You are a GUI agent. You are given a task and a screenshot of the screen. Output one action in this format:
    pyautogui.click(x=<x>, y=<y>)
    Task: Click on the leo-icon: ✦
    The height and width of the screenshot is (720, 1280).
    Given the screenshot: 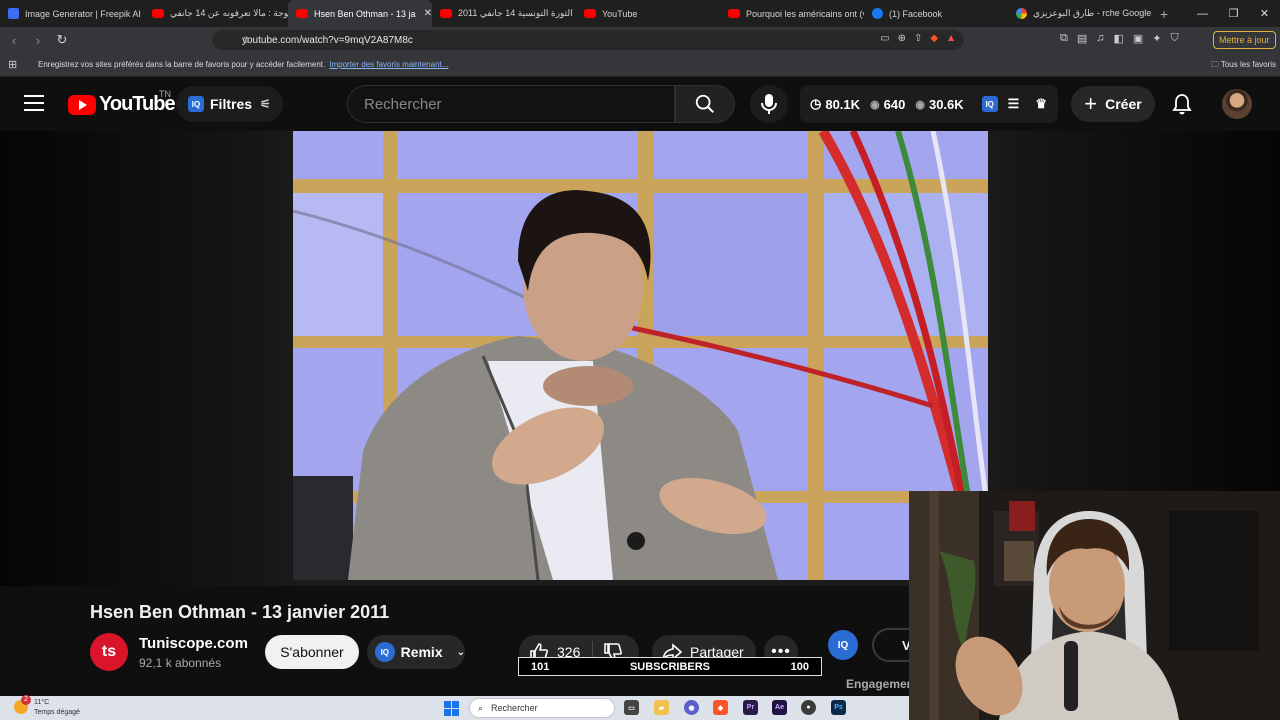 What is the action you would take?
    pyautogui.click(x=1156, y=38)
    